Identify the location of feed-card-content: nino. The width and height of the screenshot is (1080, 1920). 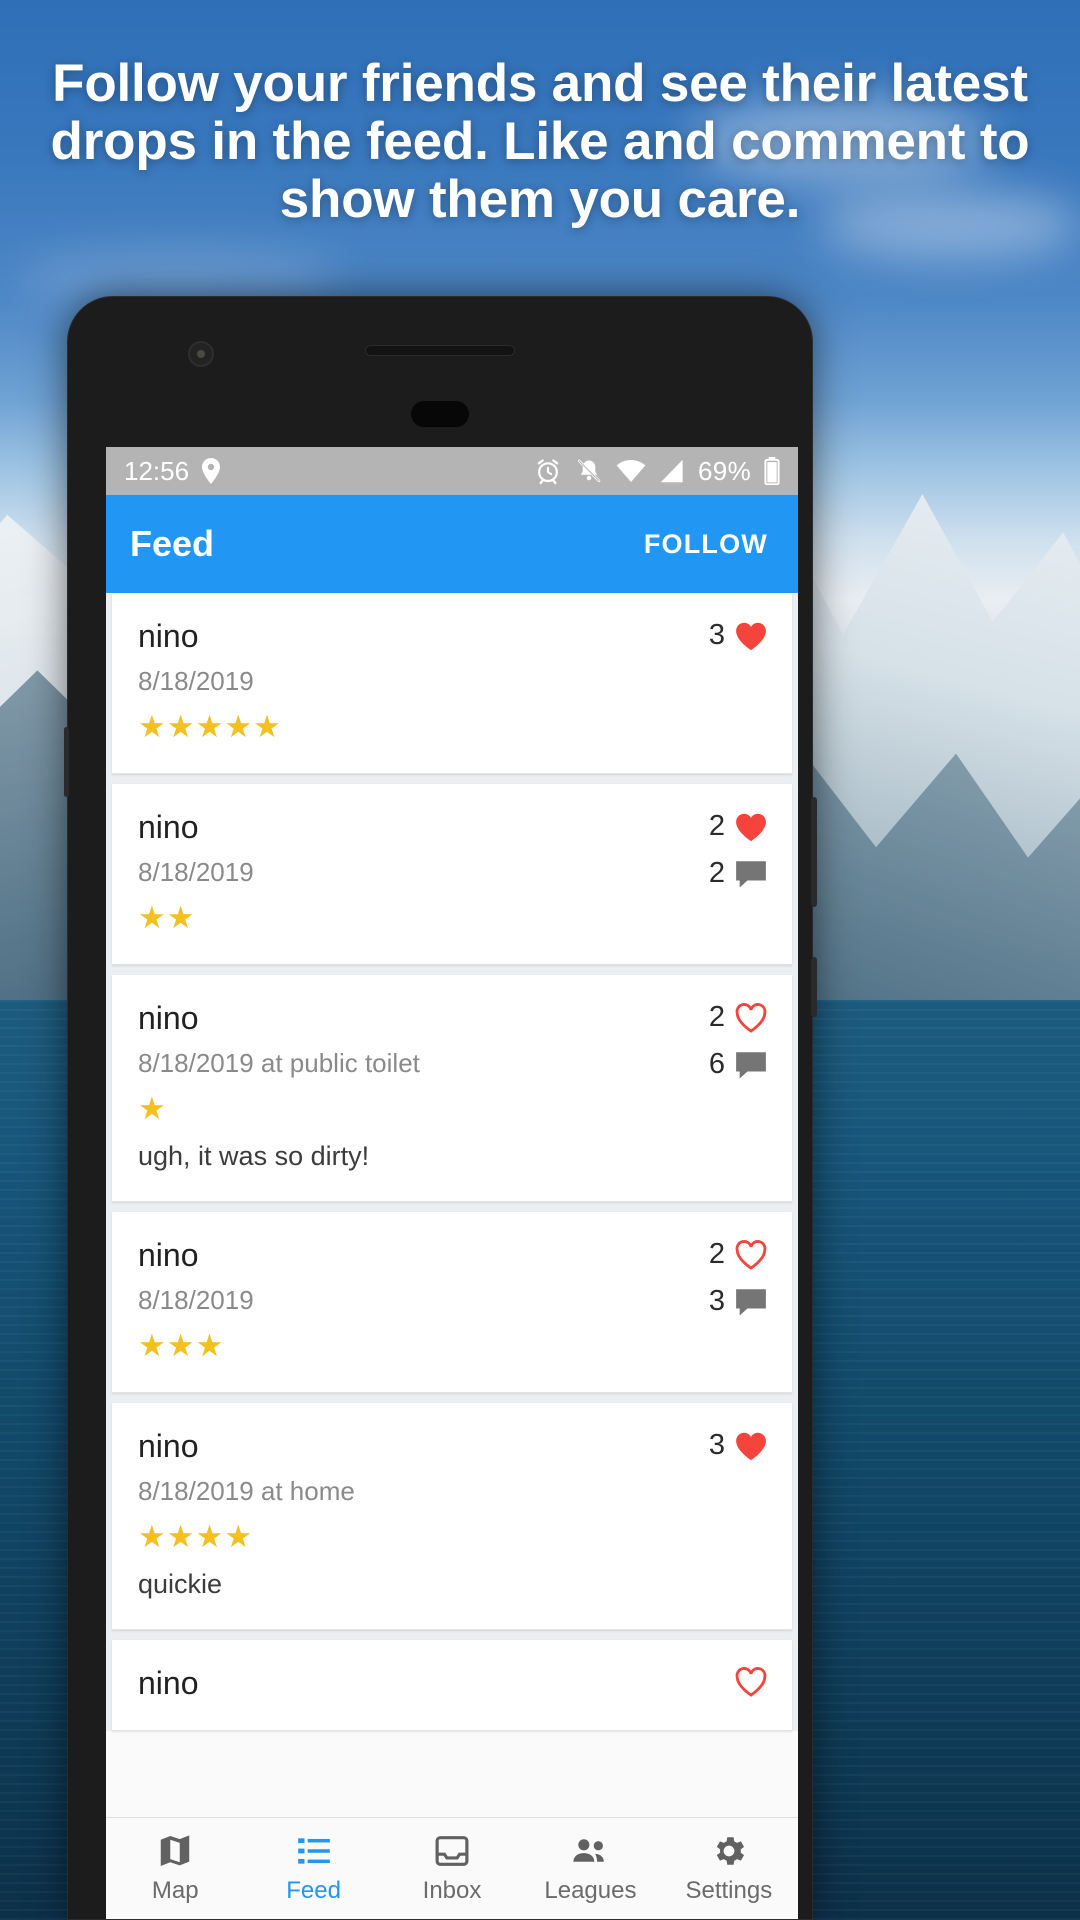
(393, 1683).